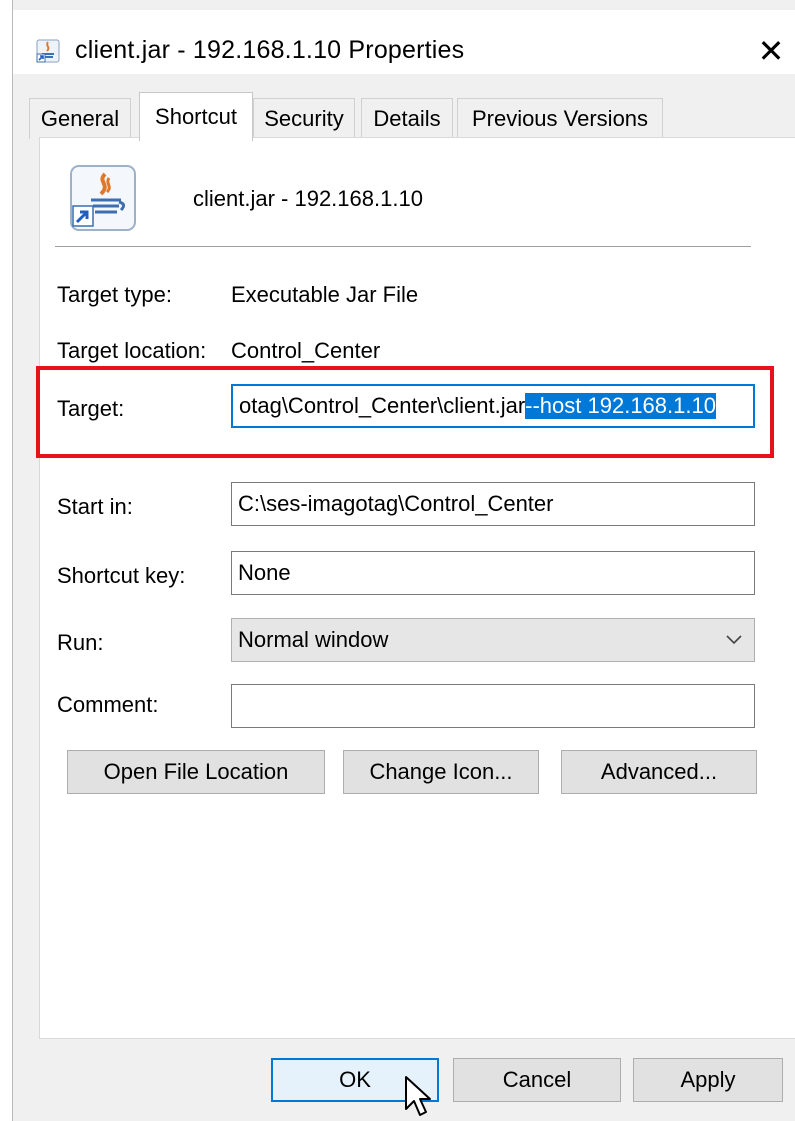 This screenshot has height=1121, width=795. Describe the element at coordinates (6, 560) in the screenshot. I see `desktop-edge` at that location.